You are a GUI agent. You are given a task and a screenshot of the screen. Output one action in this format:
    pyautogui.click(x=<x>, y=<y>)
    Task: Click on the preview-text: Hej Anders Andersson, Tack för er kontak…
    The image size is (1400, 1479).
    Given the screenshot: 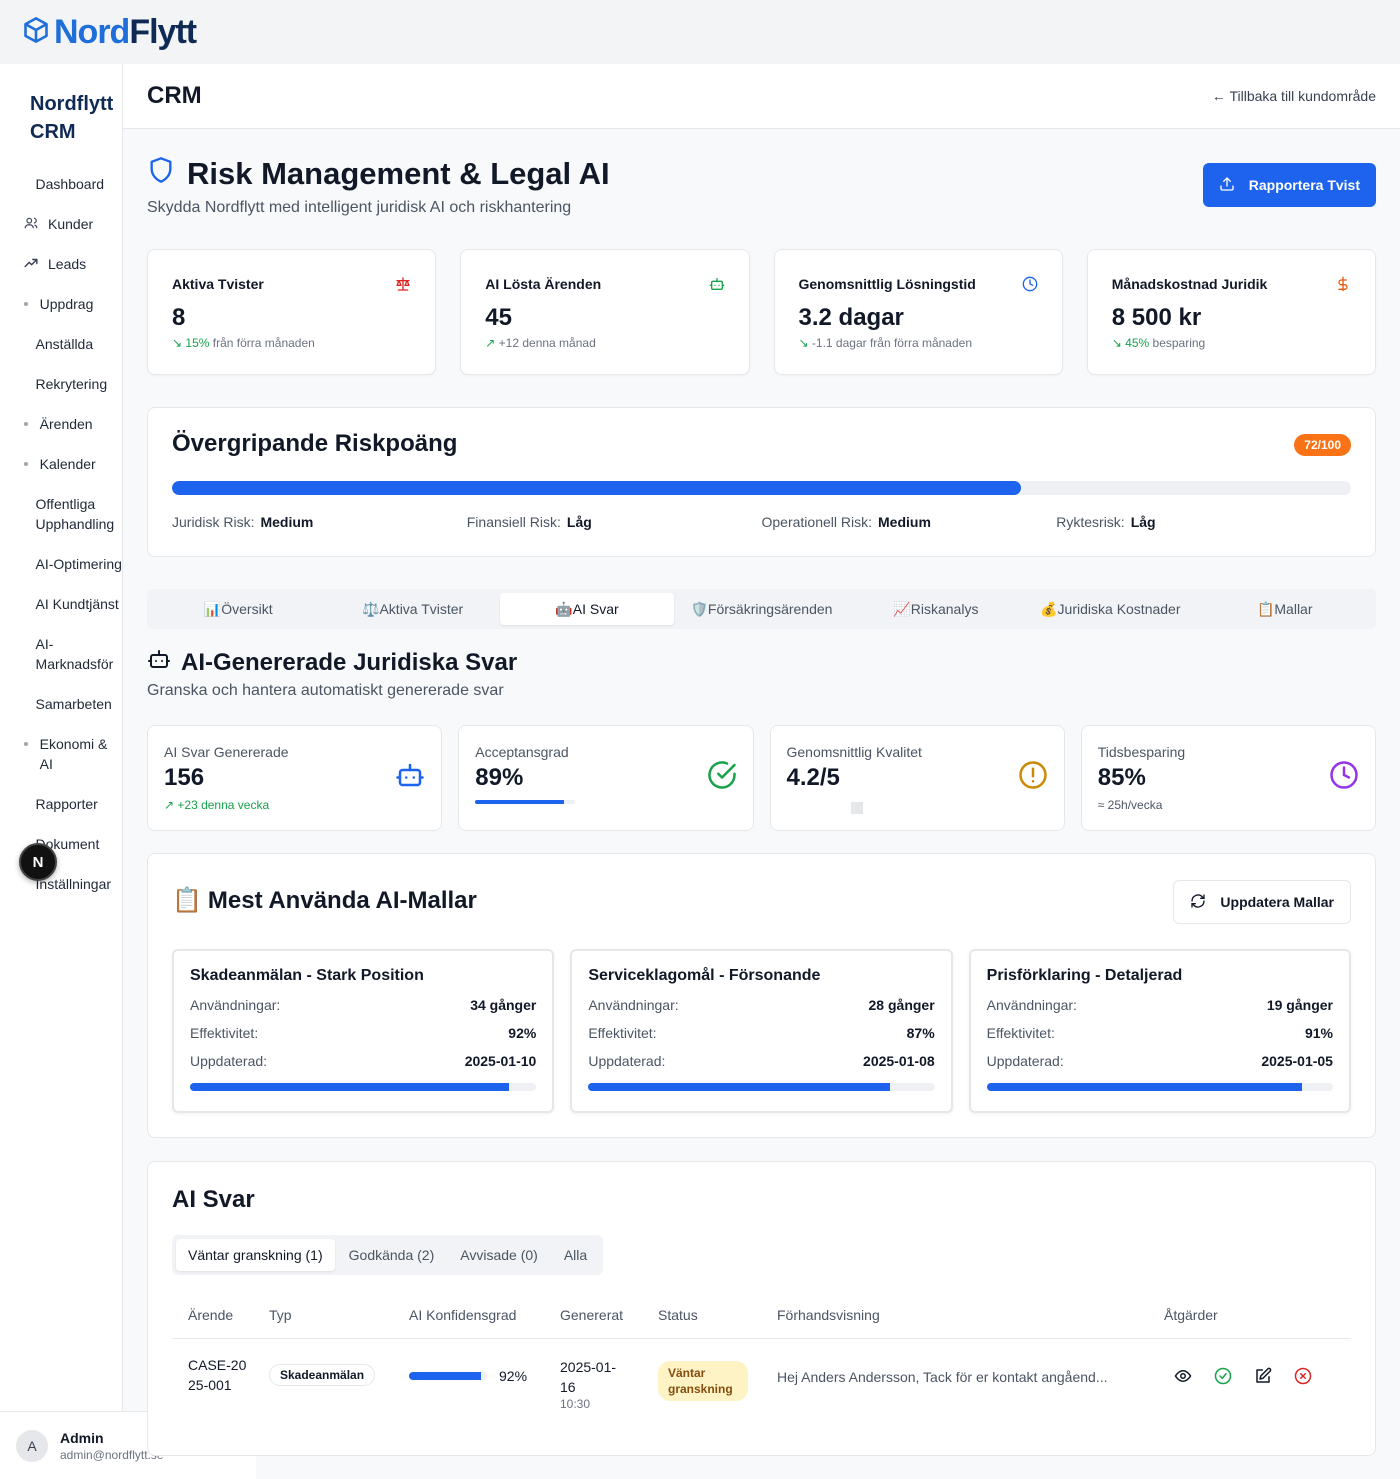 What is the action you would take?
    pyautogui.click(x=942, y=1377)
    